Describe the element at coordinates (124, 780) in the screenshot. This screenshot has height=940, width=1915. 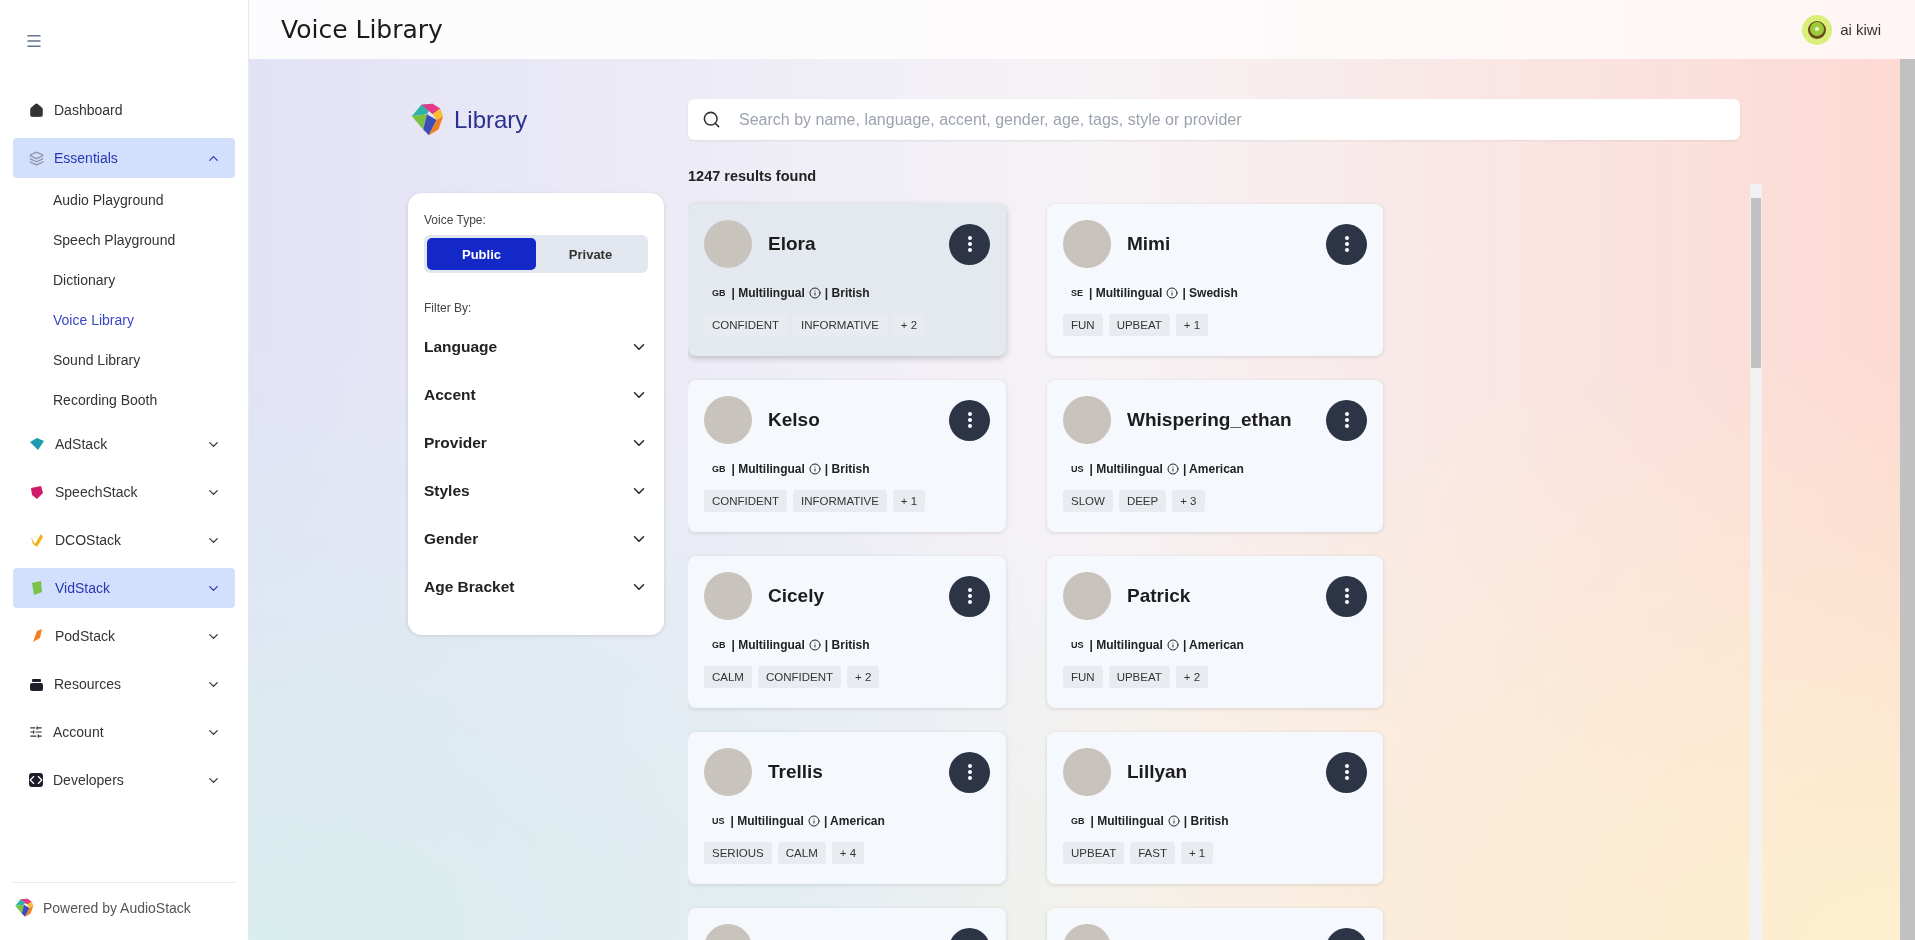
I see `sidebar-item: Developers` at that location.